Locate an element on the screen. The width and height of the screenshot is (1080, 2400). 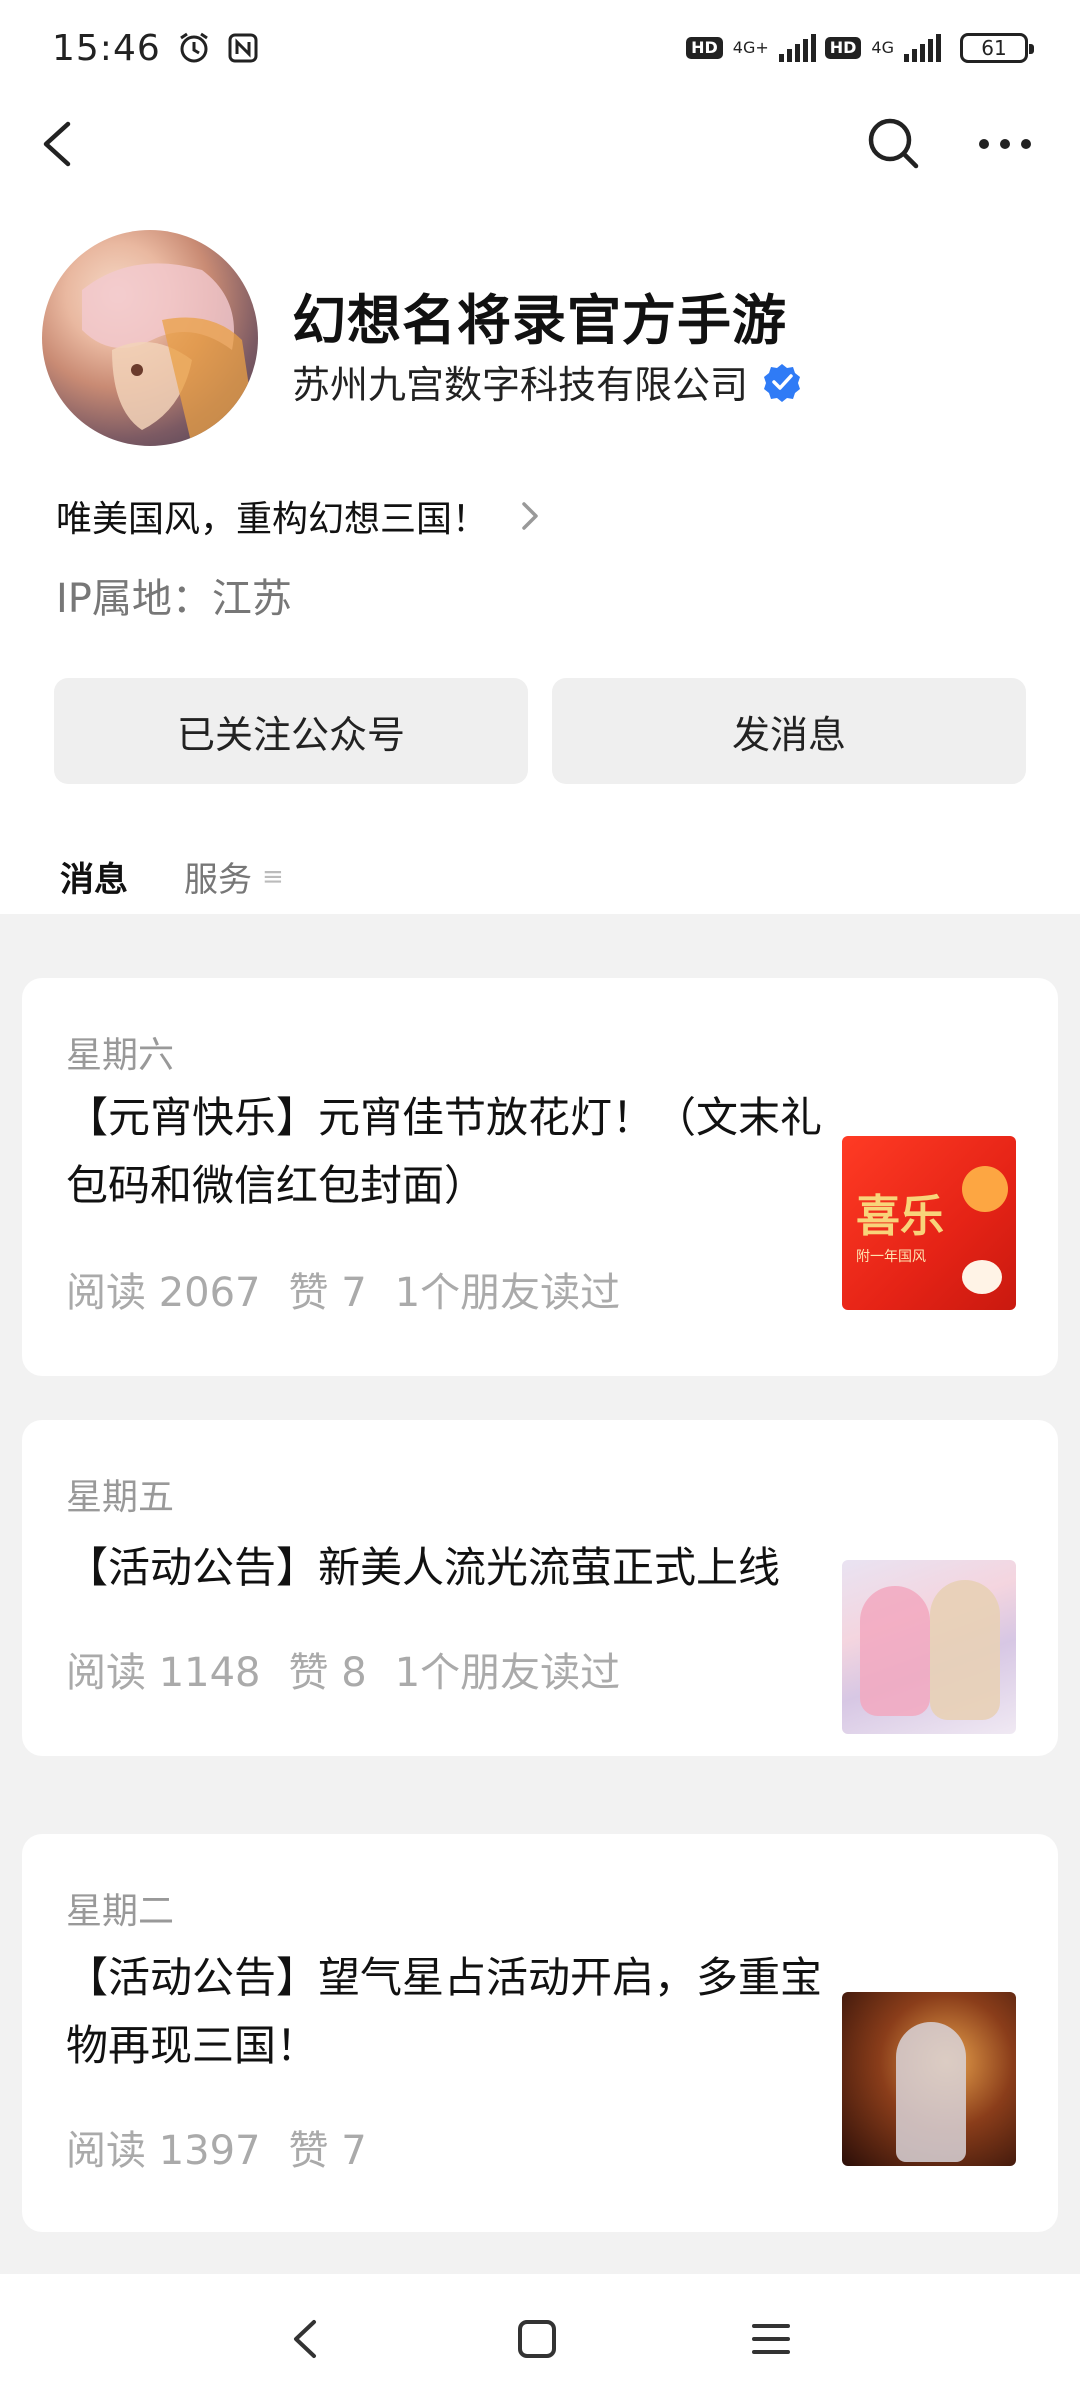
system-recents-button is located at coordinates (771, 2339).